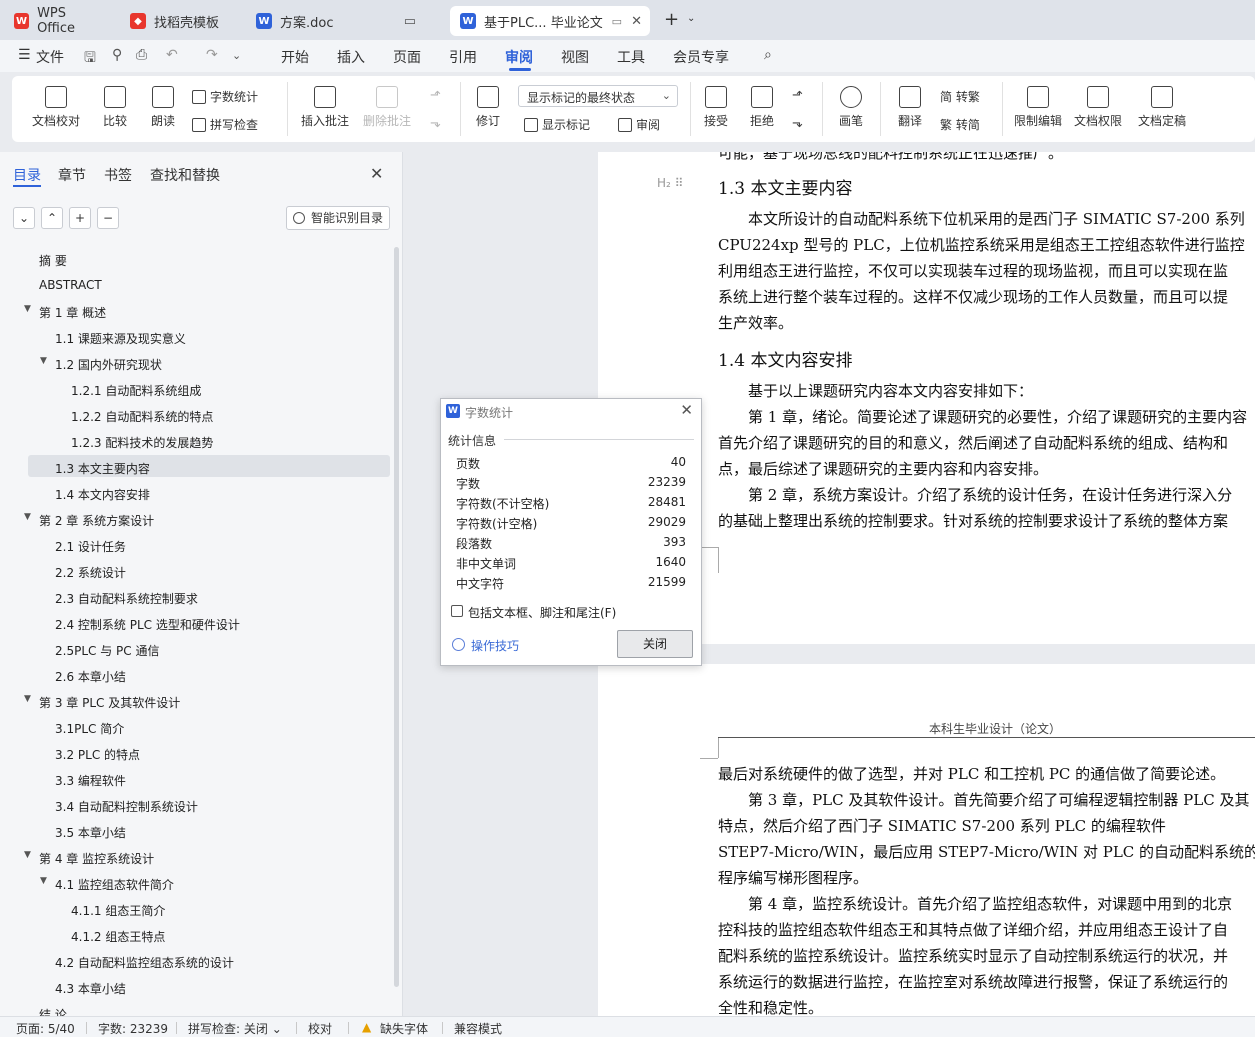  What do you see at coordinates (851, 107) in the screenshot?
I see `pen-button: 画笔` at bounding box center [851, 107].